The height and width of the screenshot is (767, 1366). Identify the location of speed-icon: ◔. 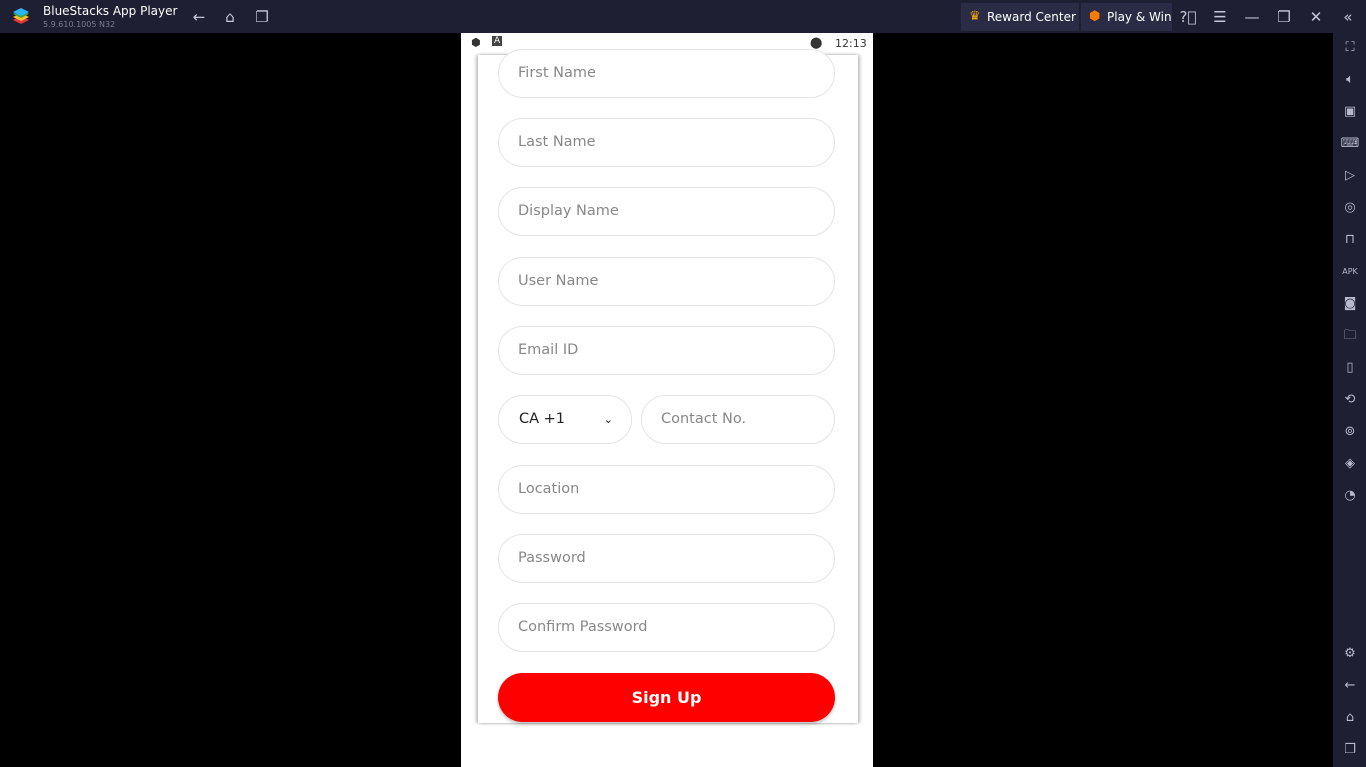
(1350, 496).